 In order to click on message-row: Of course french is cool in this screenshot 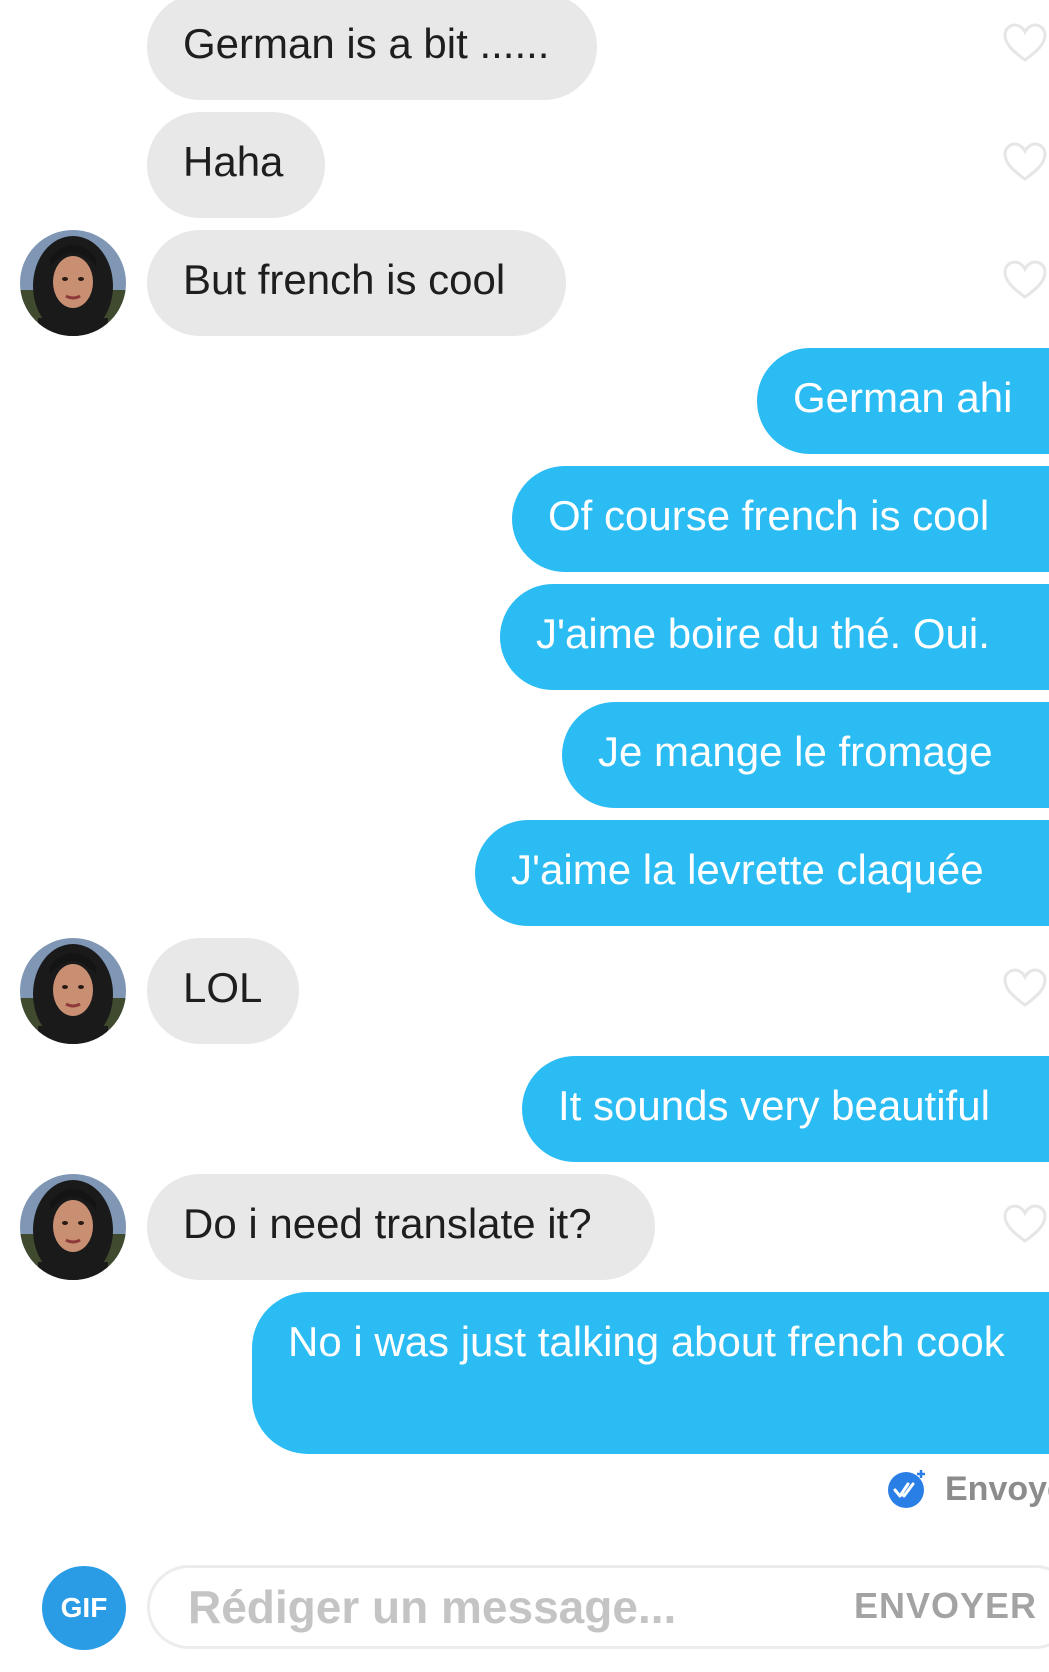, I will do `click(524, 519)`.